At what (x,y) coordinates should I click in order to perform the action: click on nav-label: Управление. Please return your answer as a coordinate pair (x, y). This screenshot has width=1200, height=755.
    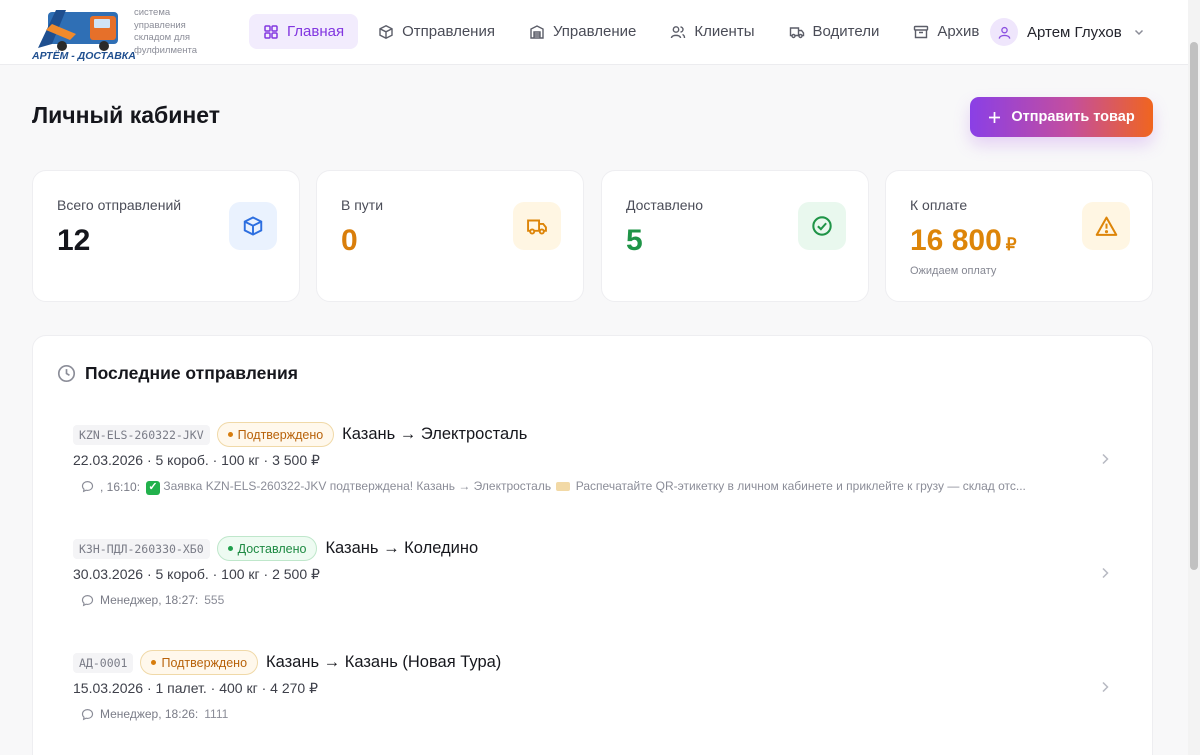
    Looking at the image, I should click on (594, 31).